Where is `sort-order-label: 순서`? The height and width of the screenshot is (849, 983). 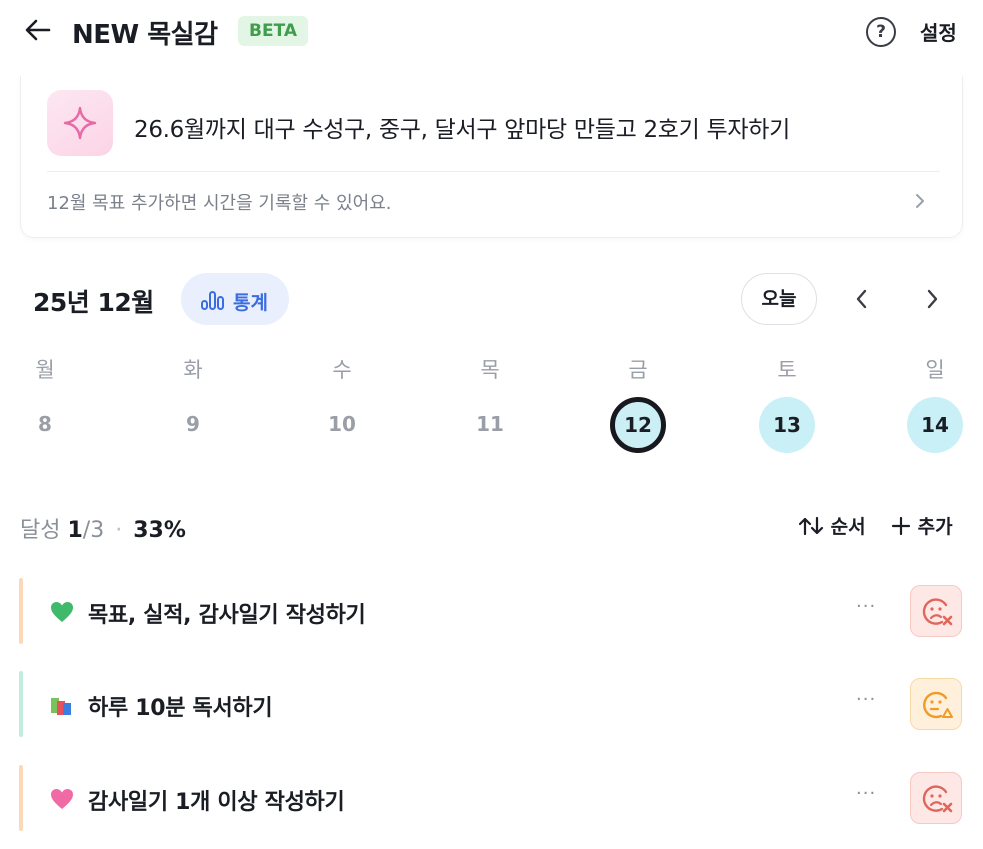
sort-order-label: 순서 is located at coordinates (848, 527).